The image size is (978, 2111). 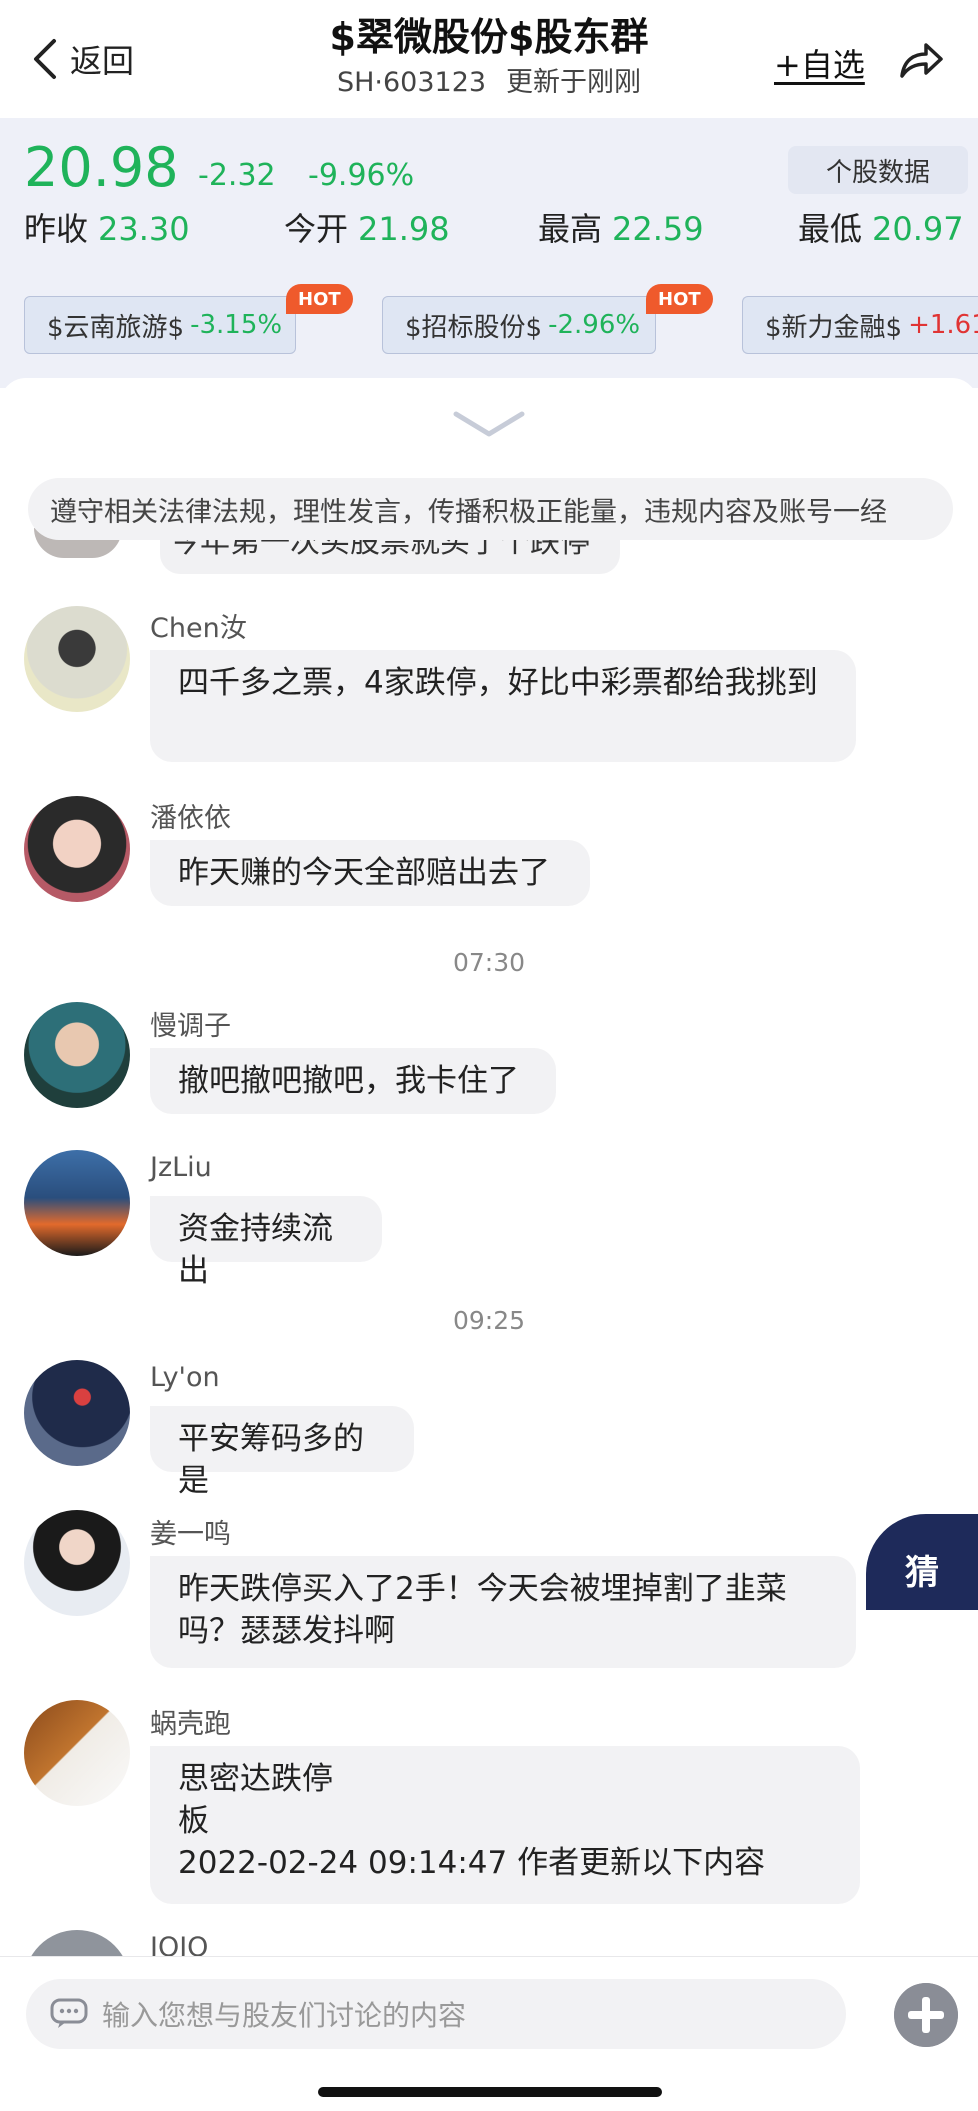 What do you see at coordinates (490, 2092) in the screenshot?
I see `home-indicator` at bounding box center [490, 2092].